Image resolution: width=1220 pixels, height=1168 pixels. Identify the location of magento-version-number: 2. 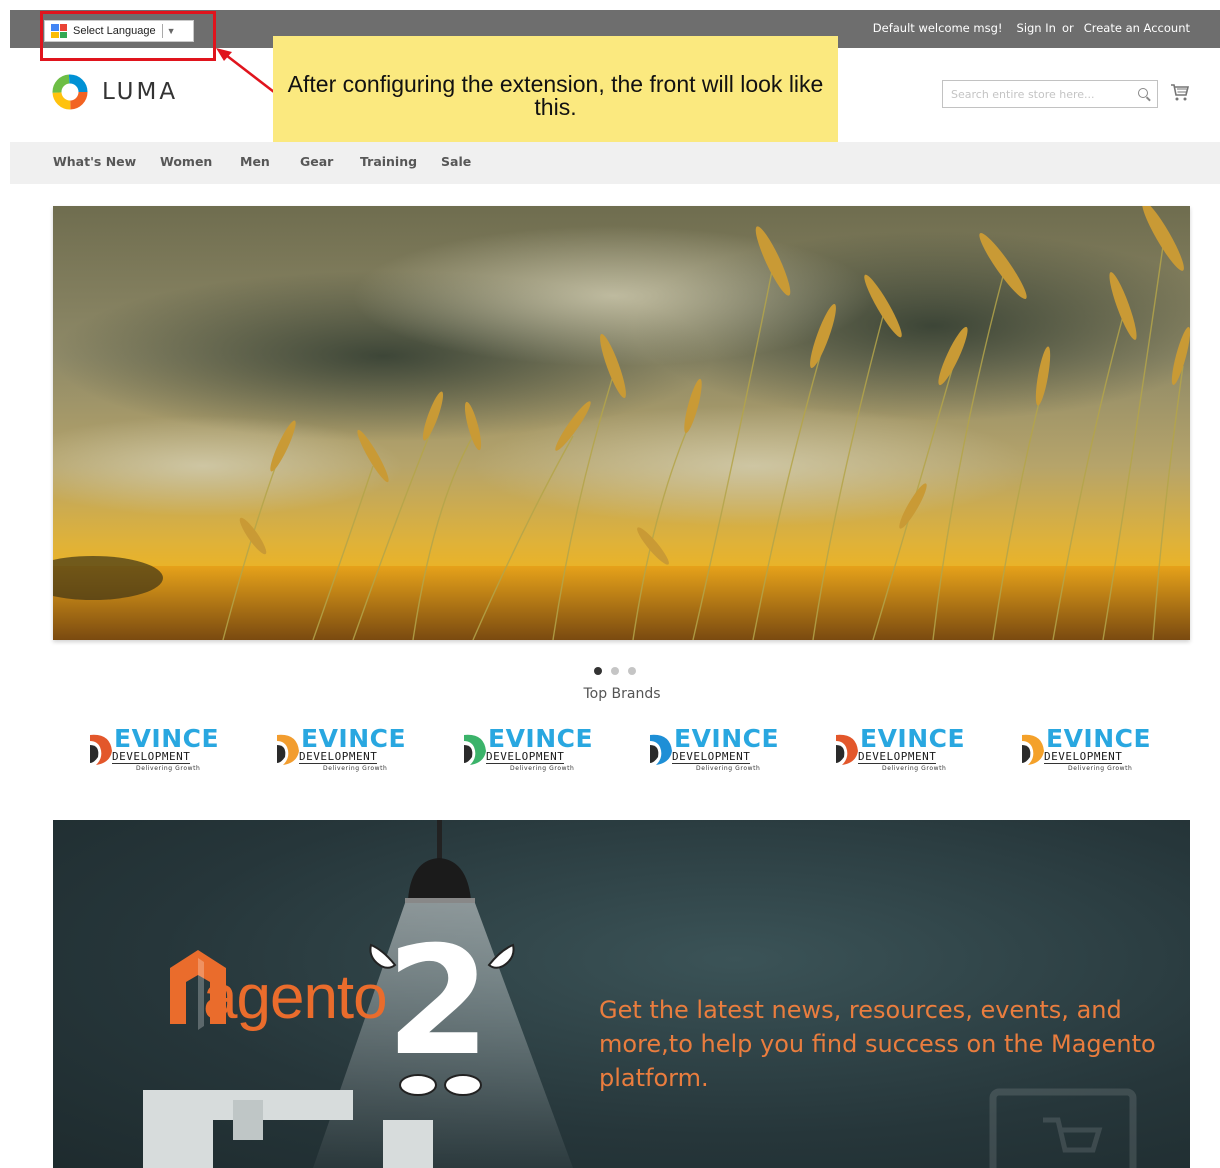
(438, 1002).